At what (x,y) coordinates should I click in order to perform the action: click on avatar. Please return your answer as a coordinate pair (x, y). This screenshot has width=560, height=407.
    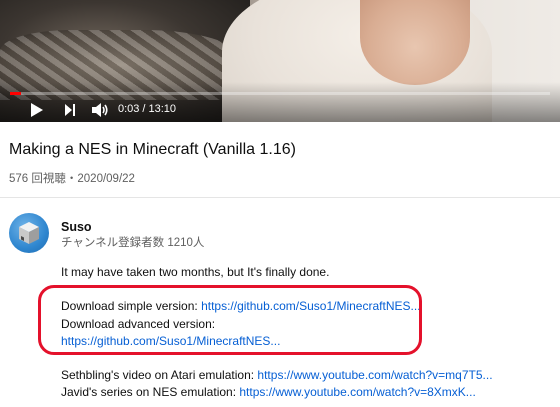
    Looking at the image, I should click on (29, 233).